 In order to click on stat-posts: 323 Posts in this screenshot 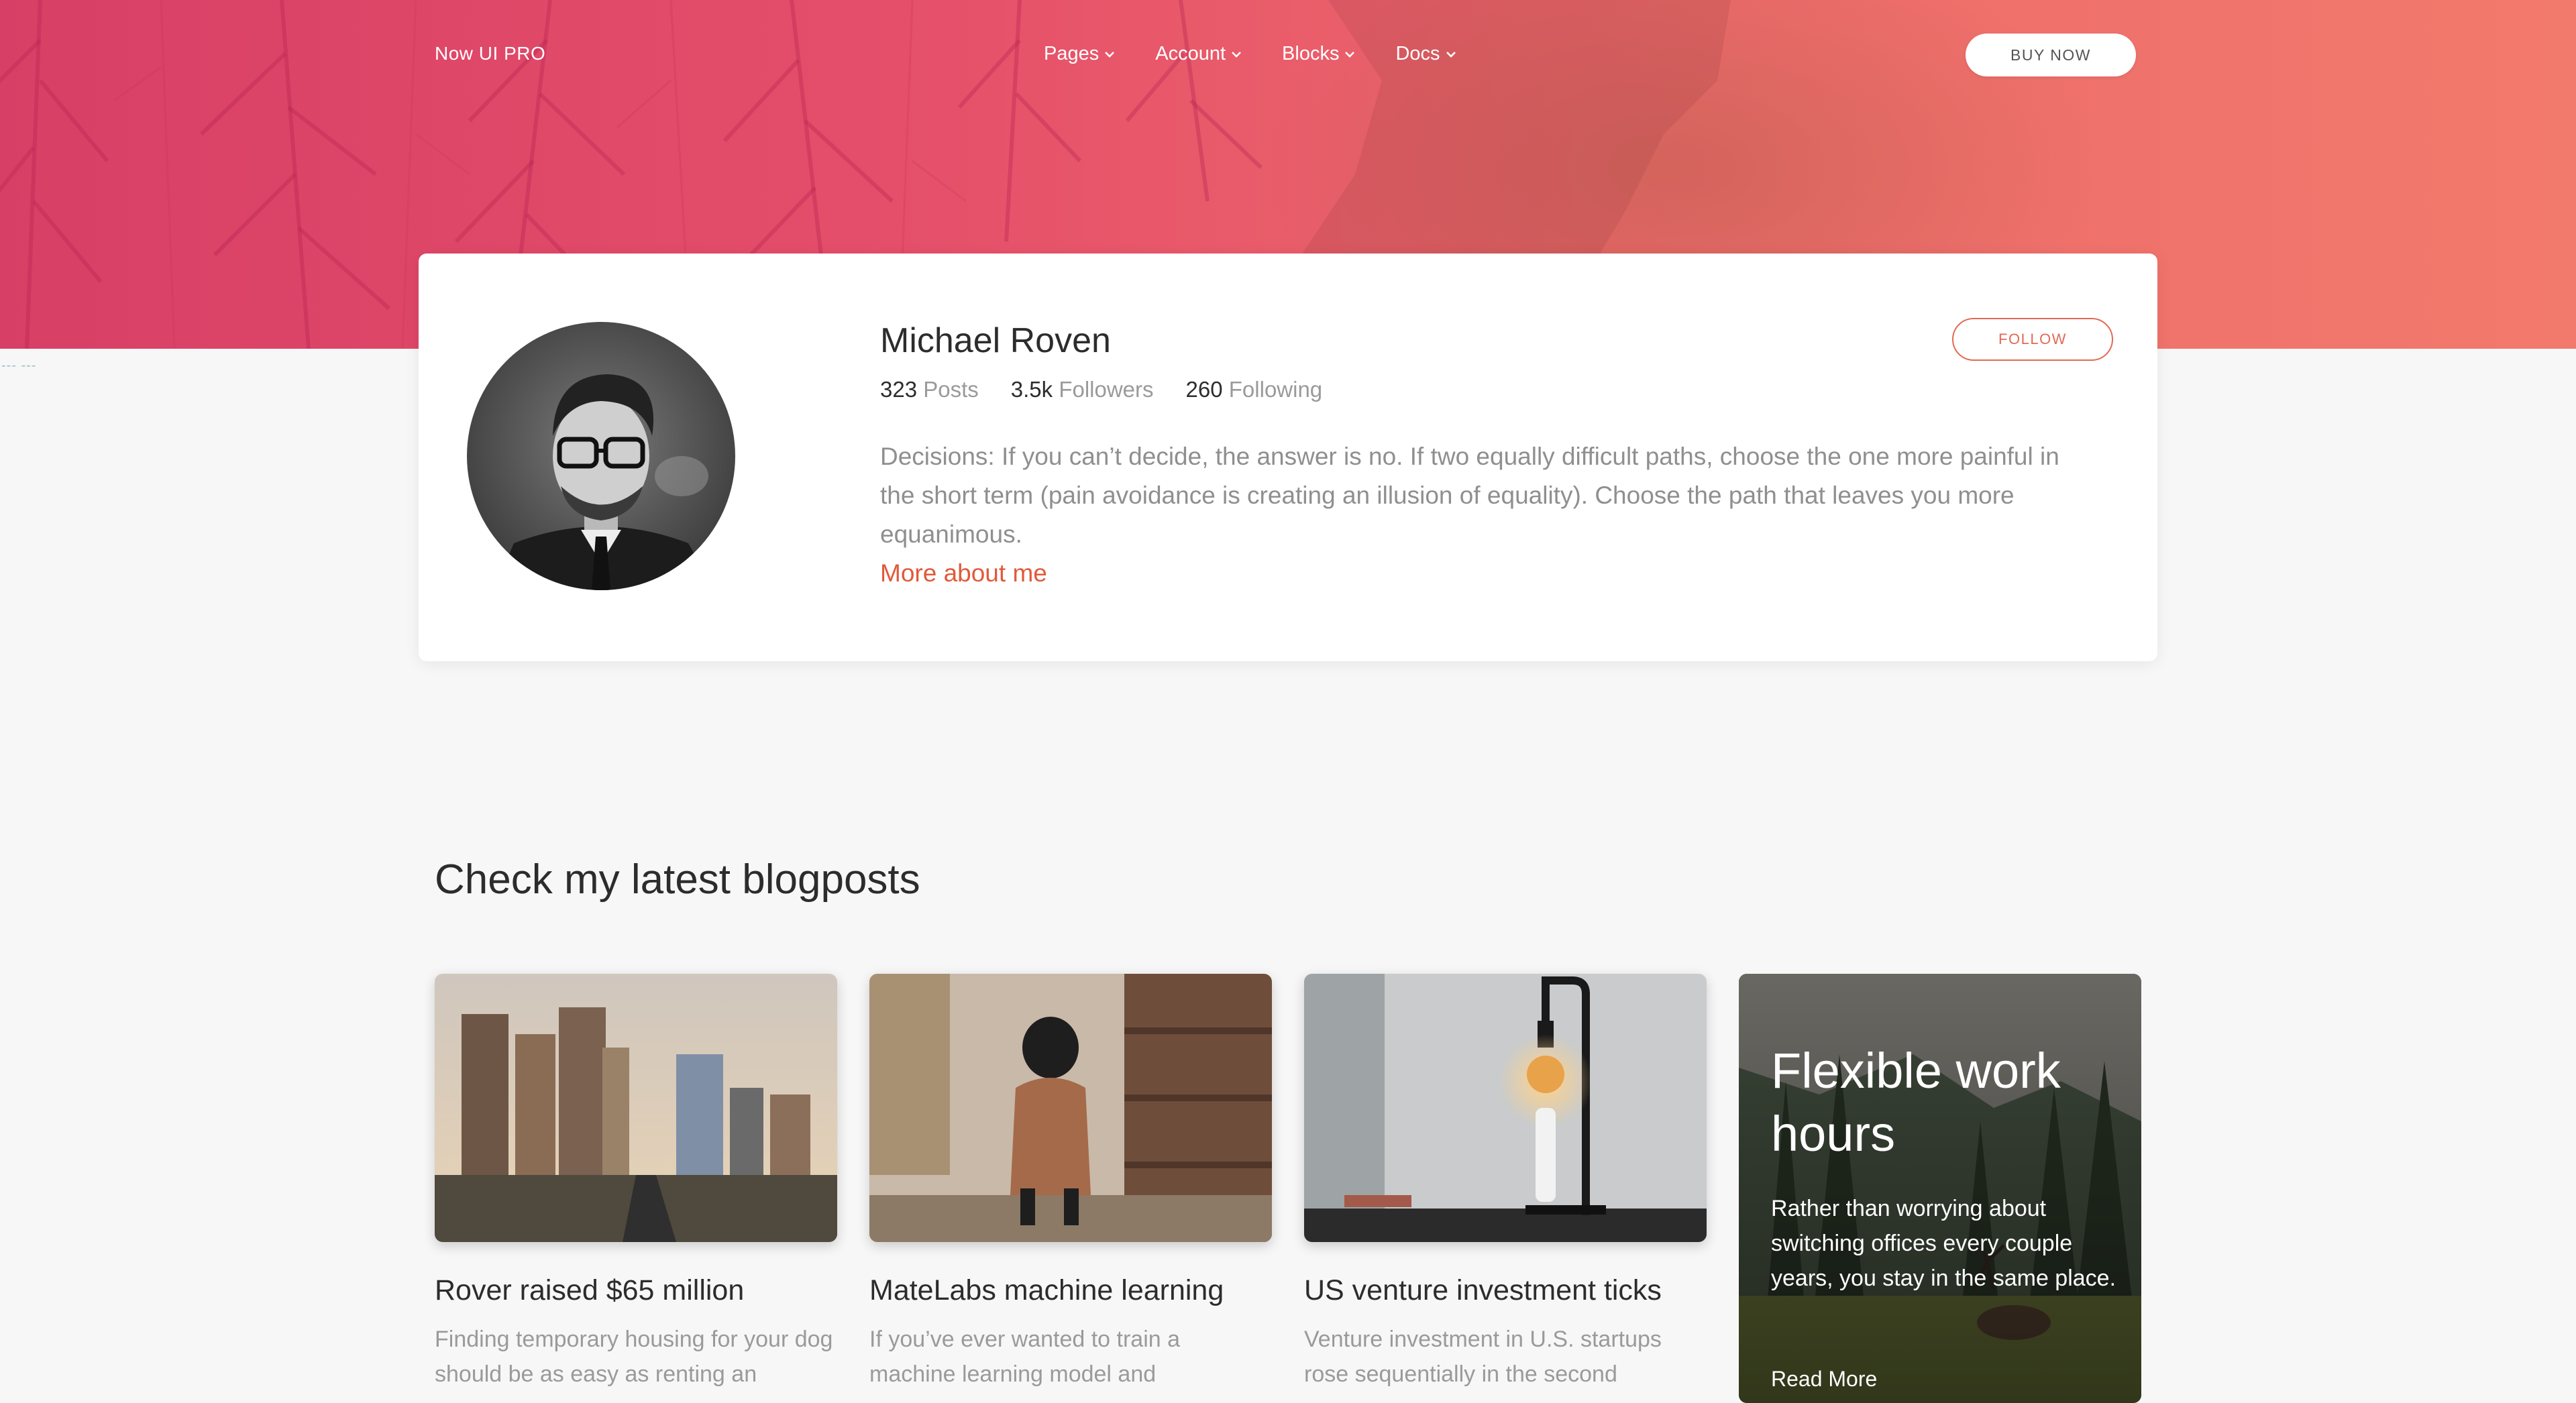, I will do `click(929, 389)`.